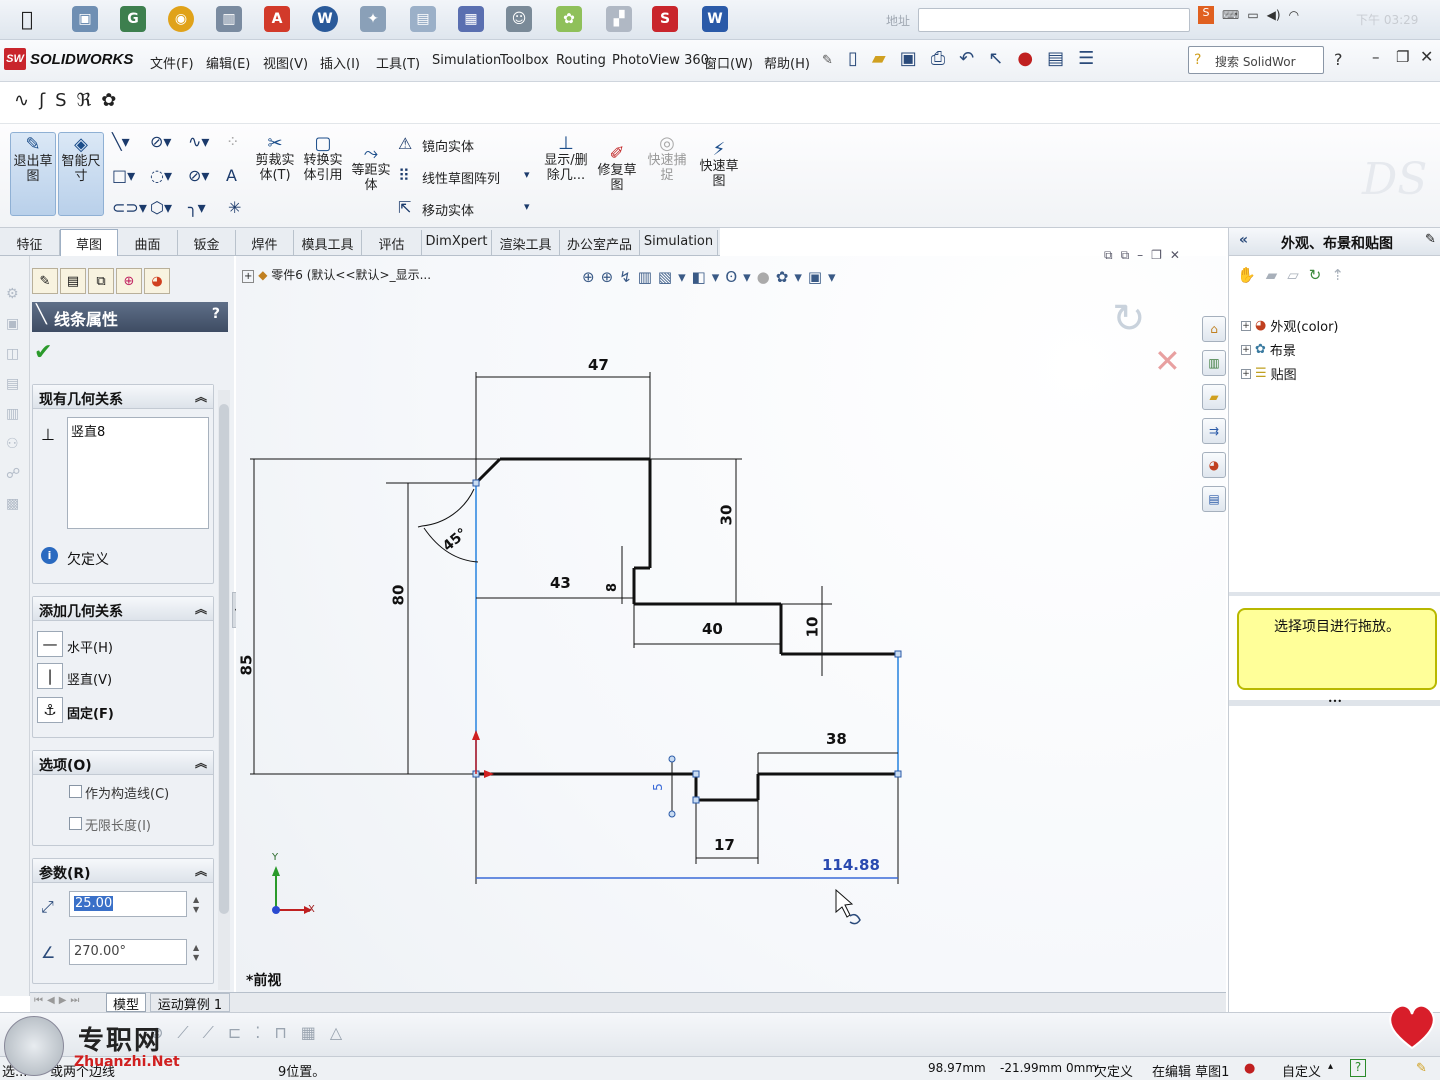  Describe the element at coordinates (101, 281) in the screenshot. I see `configmanager-tab-icon: ⧉` at that location.